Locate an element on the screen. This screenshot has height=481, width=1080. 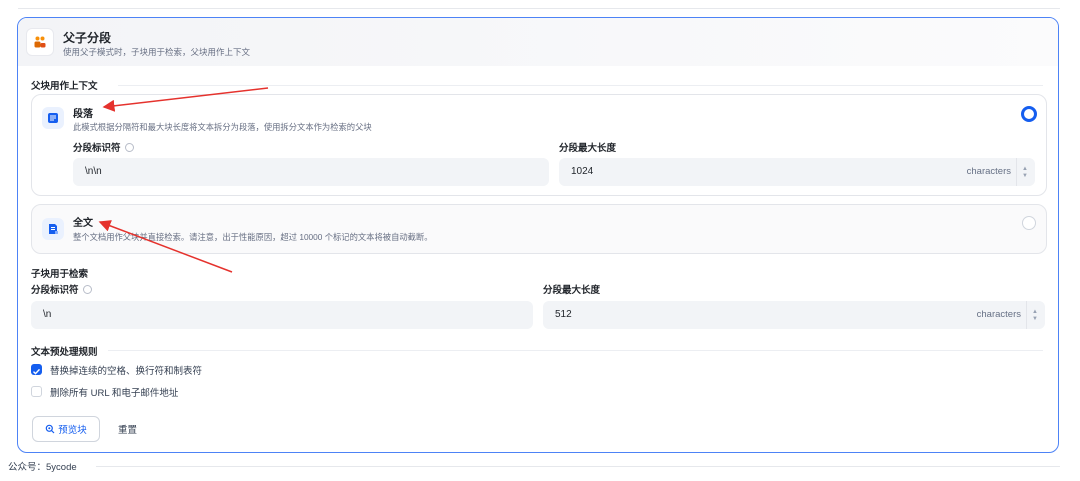
child-max-length-input: 512 characters ▲ ▼ is located at coordinates (794, 315).